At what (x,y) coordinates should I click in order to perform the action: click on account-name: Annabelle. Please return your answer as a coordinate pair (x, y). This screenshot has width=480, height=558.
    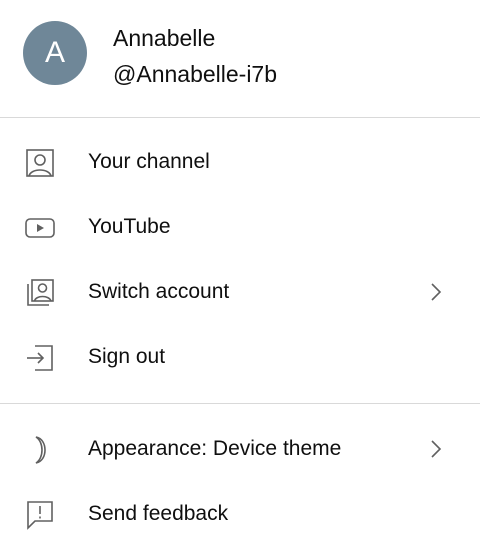
    Looking at the image, I should click on (164, 38).